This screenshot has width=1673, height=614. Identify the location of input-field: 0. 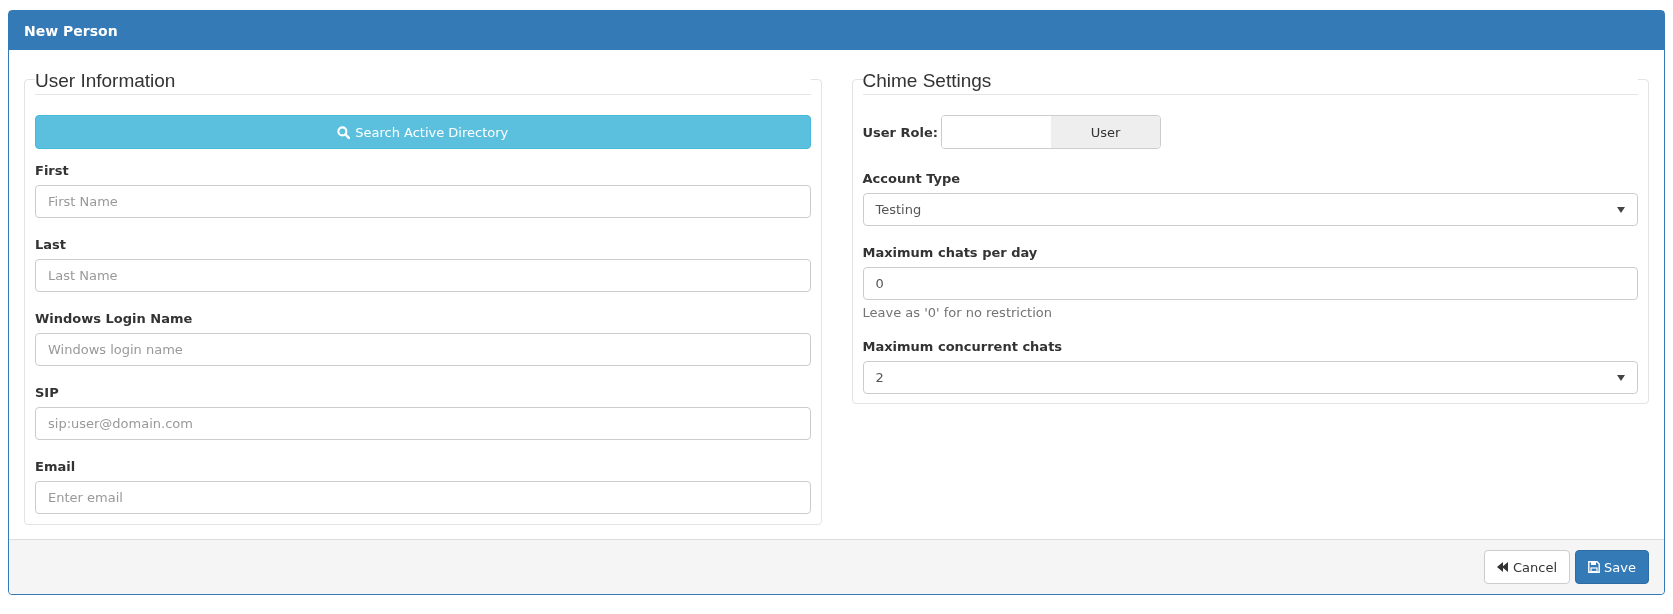
(1250, 283).